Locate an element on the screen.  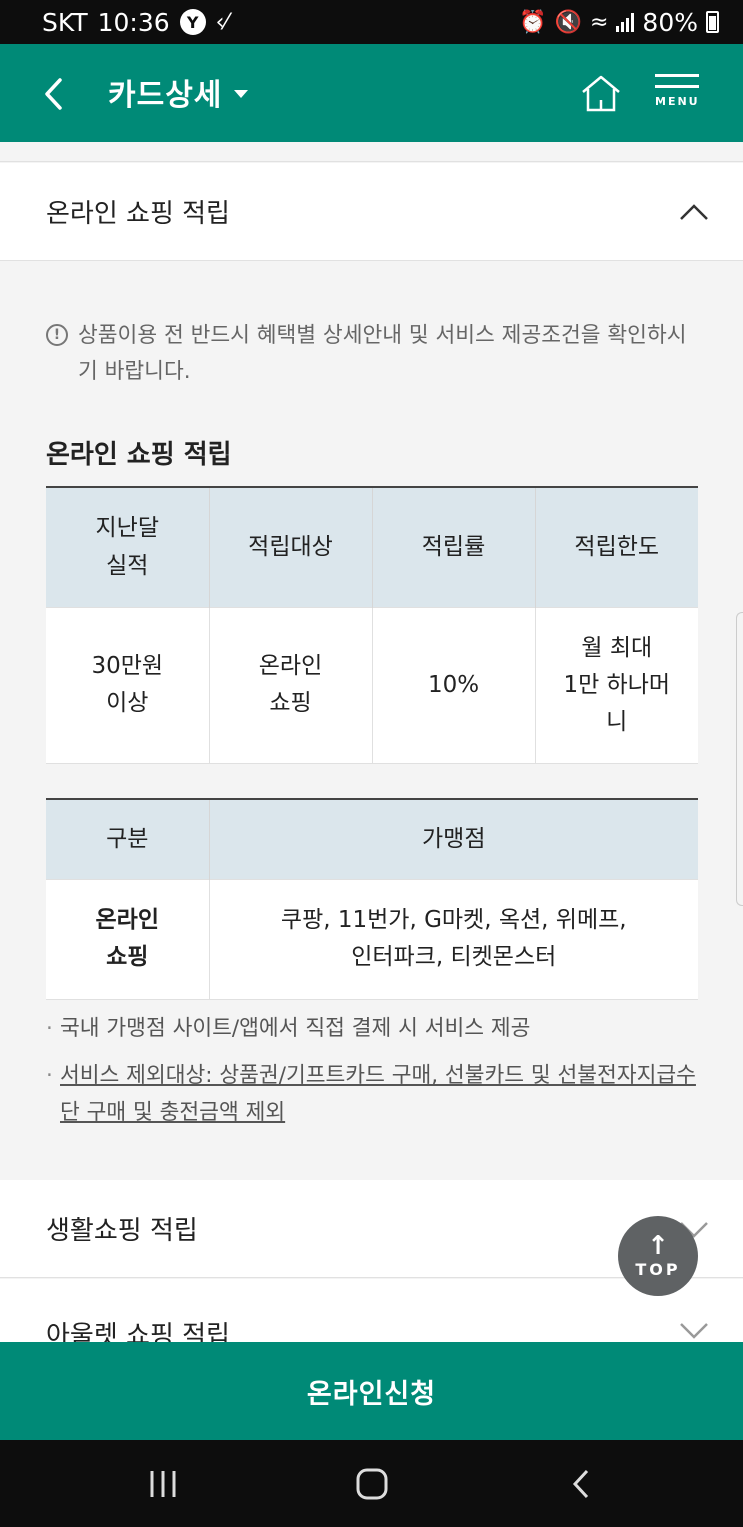
carrier-text: SKT is located at coordinates (65, 22).